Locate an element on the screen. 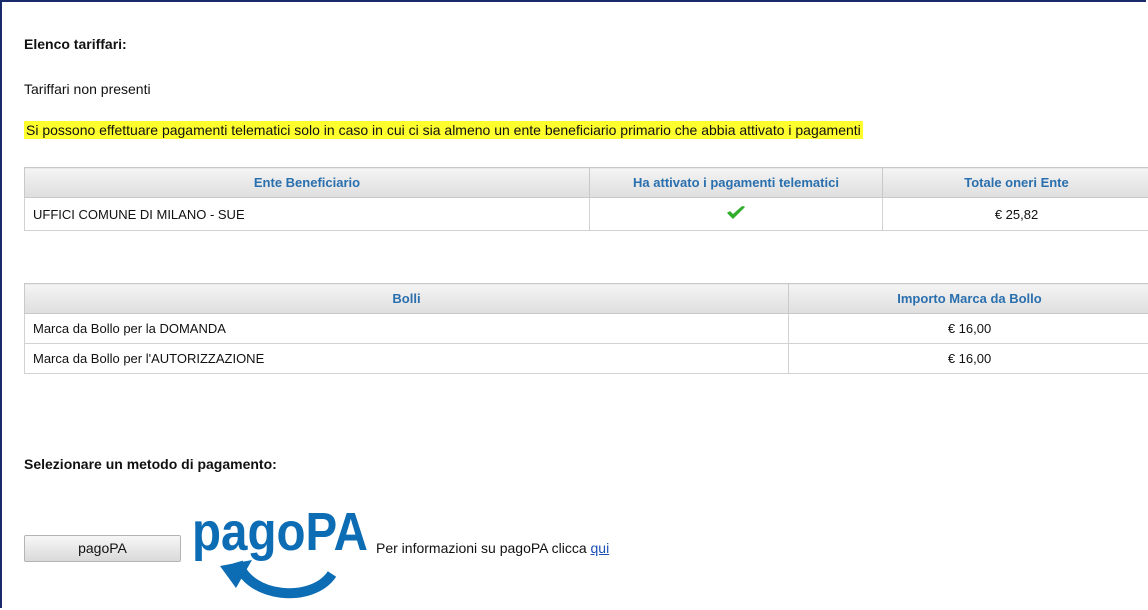 The width and height of the screenshot is (1148, 610). totale-oneri-cell: € 25,82 is located at coordinates (1015, 214).